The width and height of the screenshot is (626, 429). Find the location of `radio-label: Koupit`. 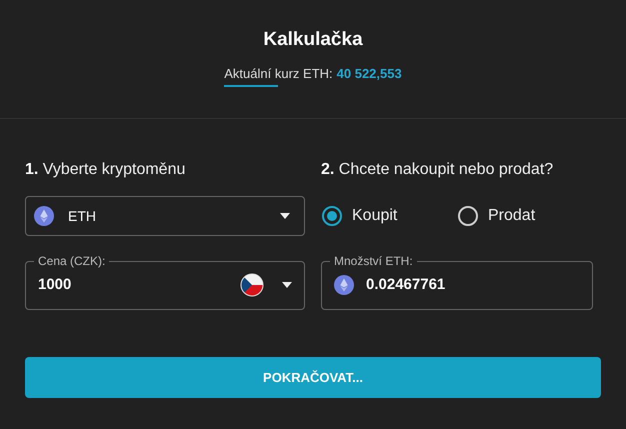

radio-label: Koupit is located at coordinates (375, 216).